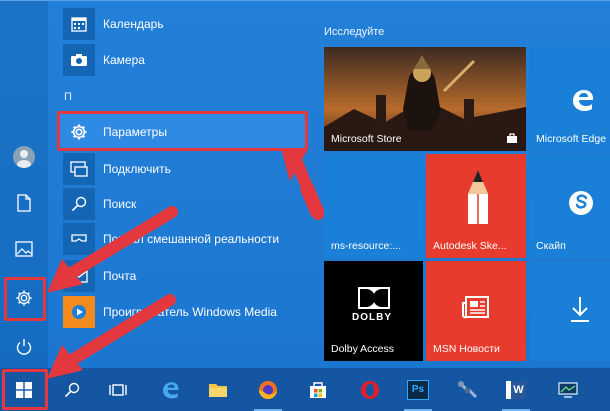  I want to click on document-icon, so click(24, 203).